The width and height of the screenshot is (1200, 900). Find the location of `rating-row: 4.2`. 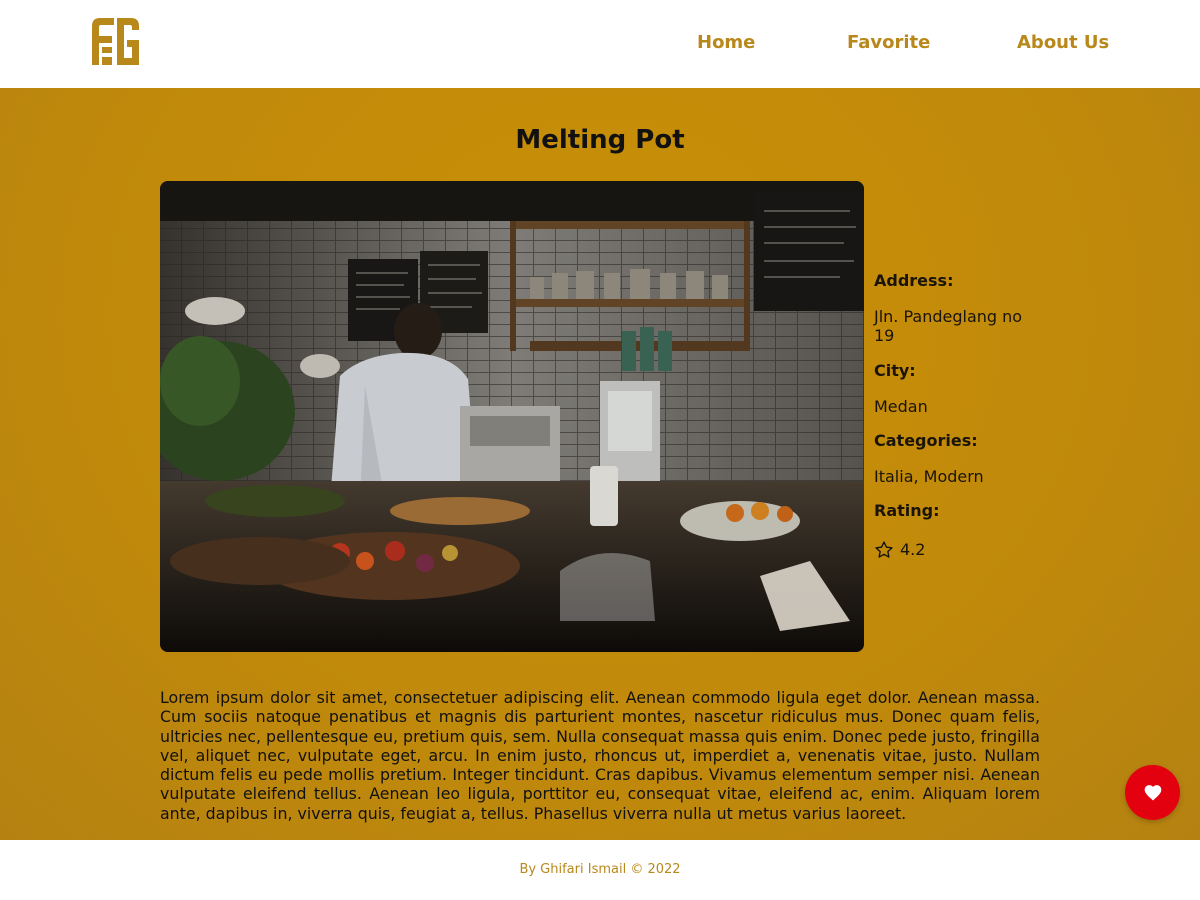

rating-row: 4.2 is located at coordinates (899, 550).